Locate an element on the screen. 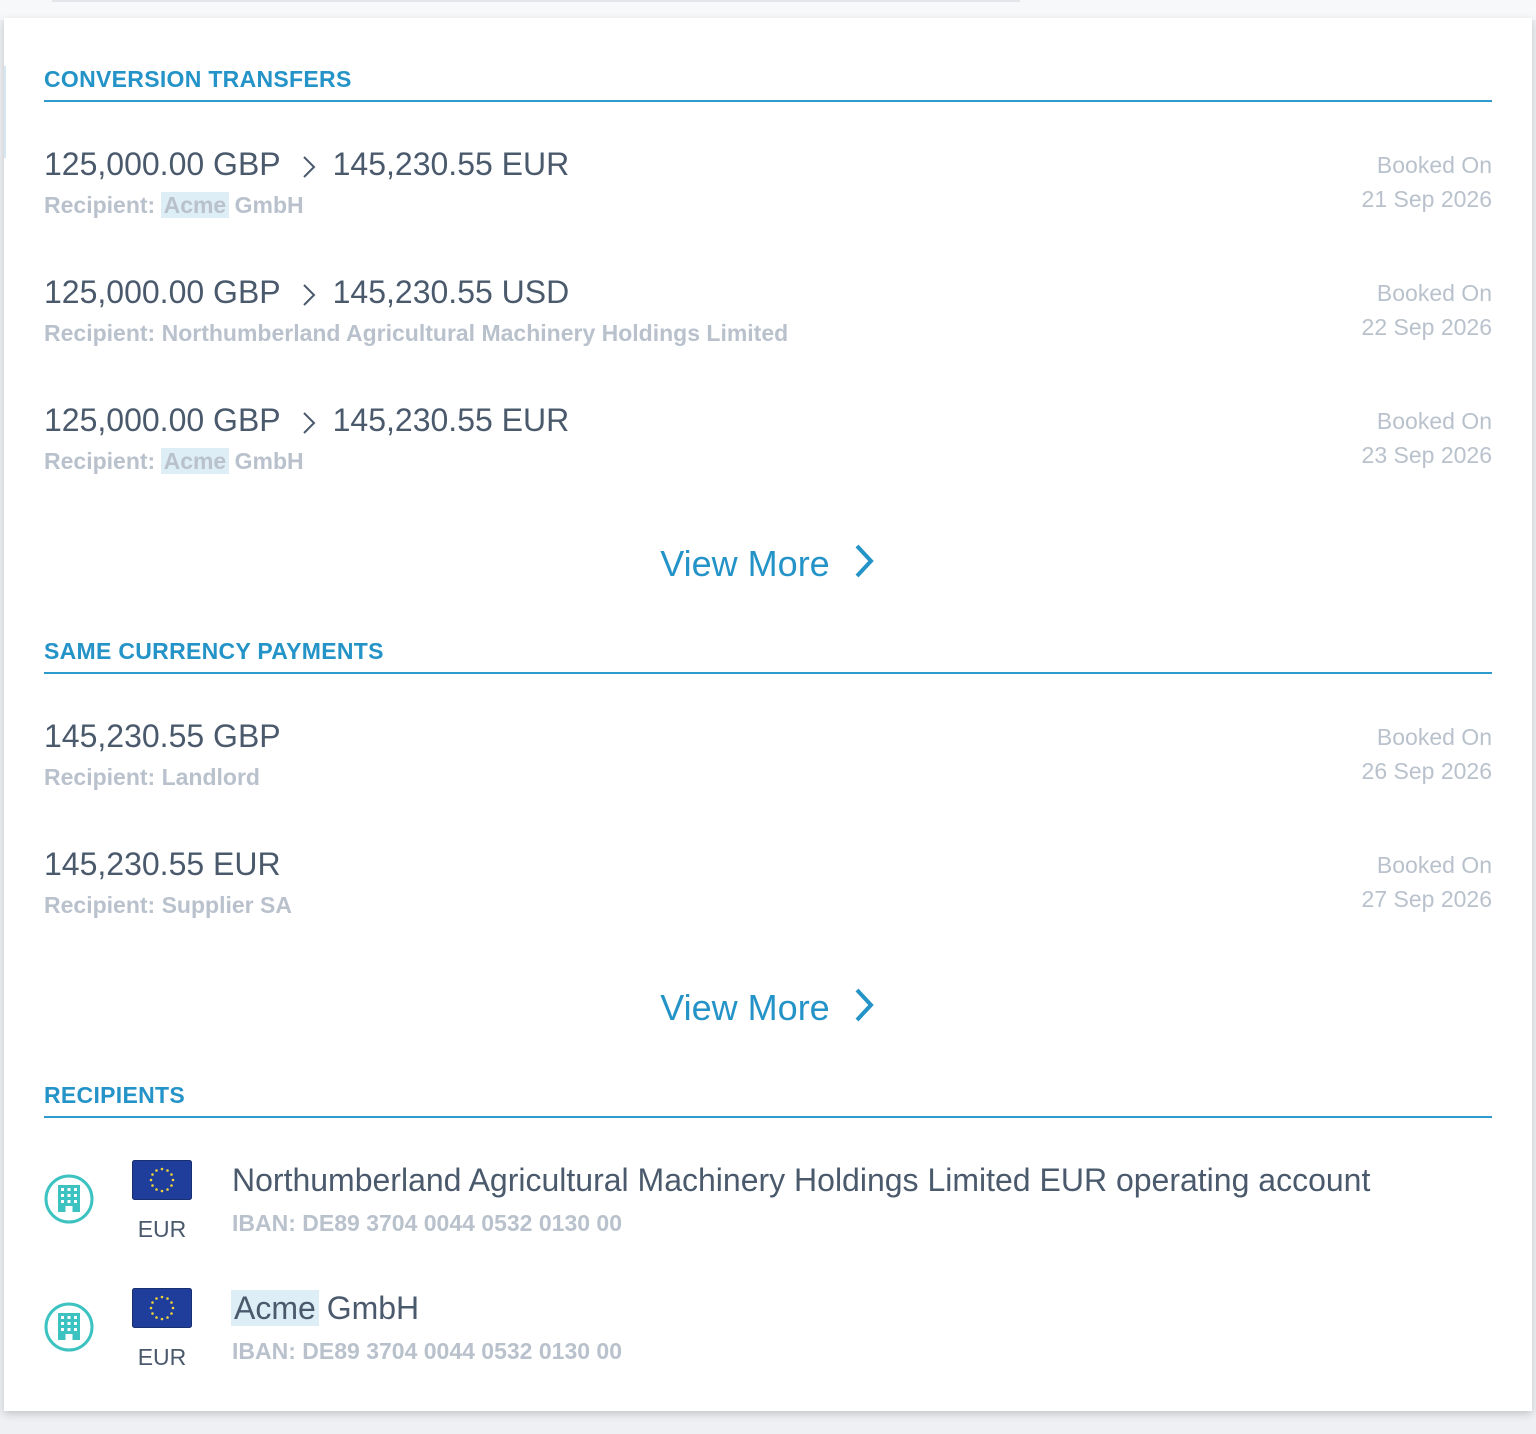 This screenshot has width=1536, height=1434. to-amount: 145,230.55 USD is located at coordinates (451, 292).